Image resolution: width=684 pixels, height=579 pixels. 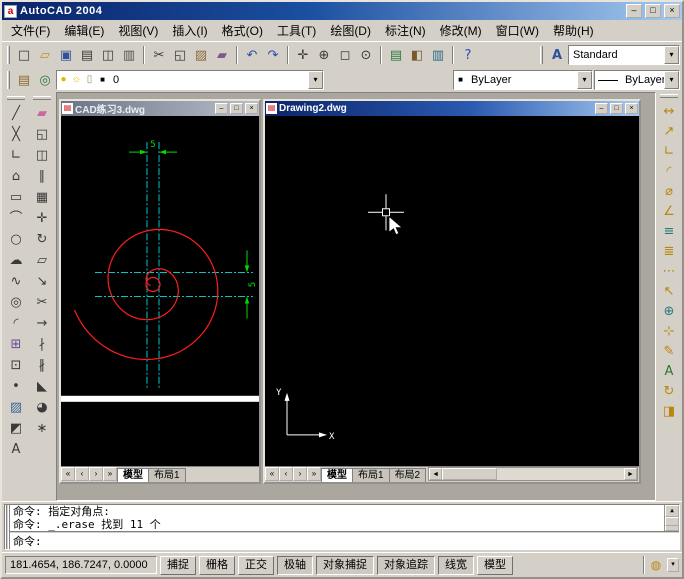 I want to click on dwg2-layout1-tab: 布局1, so click(x=371, y=475).